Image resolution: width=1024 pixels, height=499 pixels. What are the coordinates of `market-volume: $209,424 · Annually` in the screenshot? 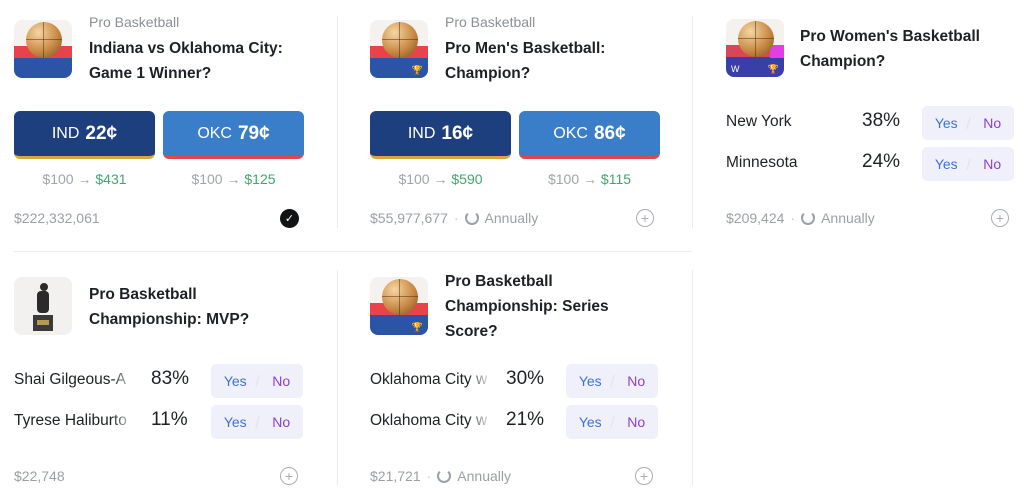 It's located at (800, 218).